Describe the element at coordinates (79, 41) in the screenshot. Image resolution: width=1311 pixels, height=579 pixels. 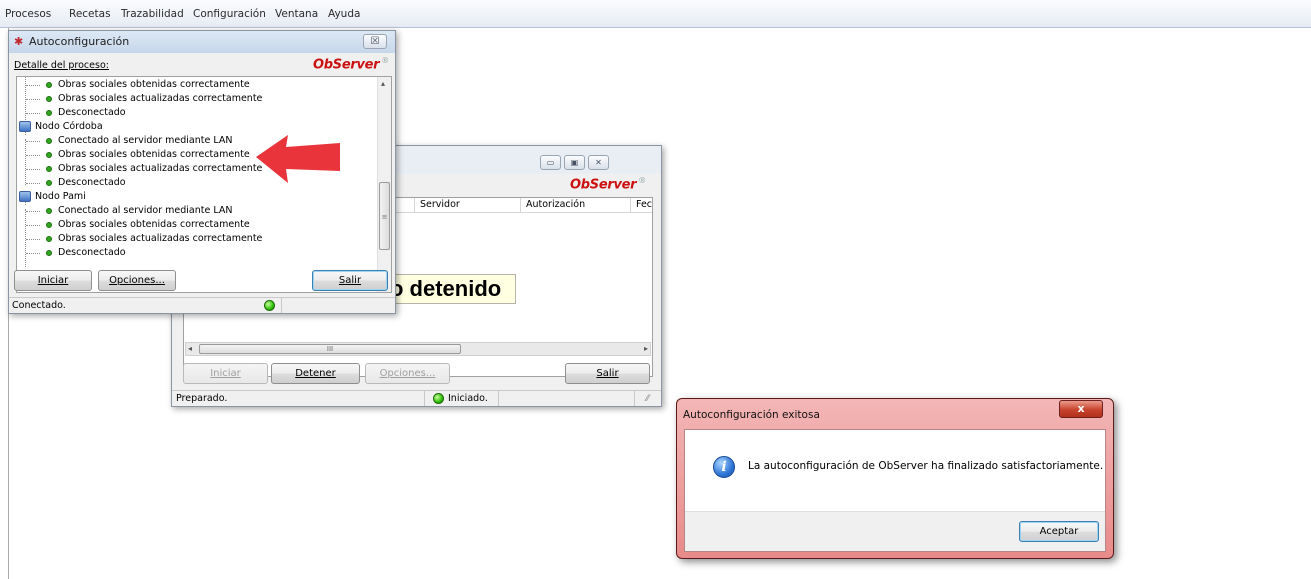
I see `window-title: Autoconfiguración` at that location.